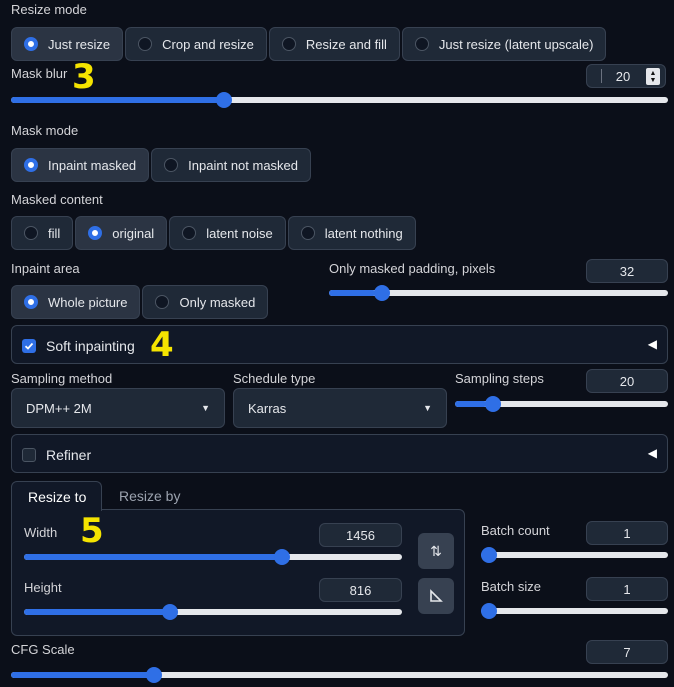 This screenshot has width=674, height=687. Describe the element at coordinates (118, 408) in the screenshot. I see `sampling-method-dropdown: DPM++ 2M ▼` at that location.